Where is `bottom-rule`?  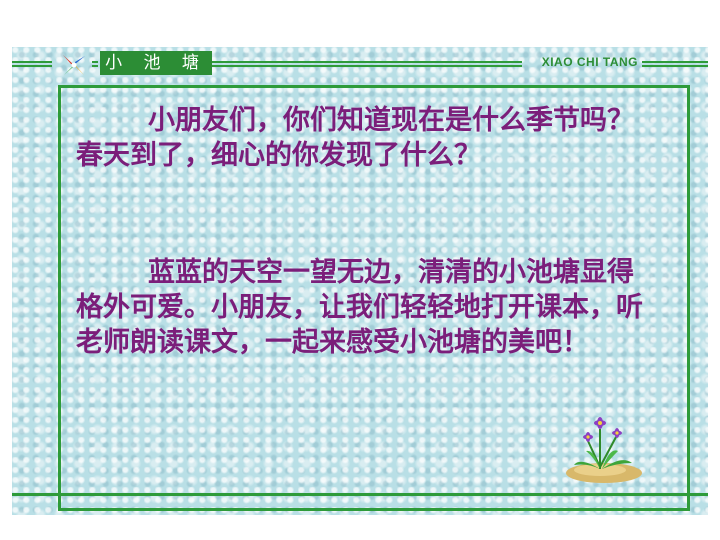 bottom-rule is located at coordinates (360, 494).